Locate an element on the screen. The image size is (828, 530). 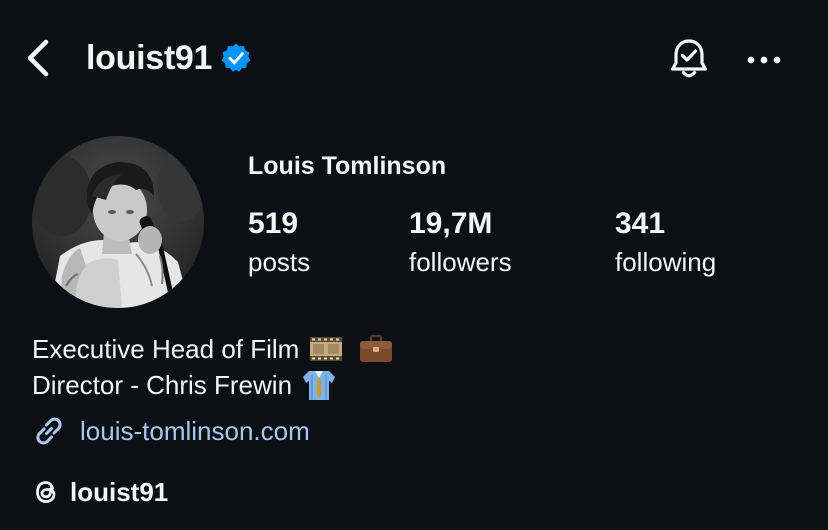
username-title: louist91 is located at coordinates (169, 58).